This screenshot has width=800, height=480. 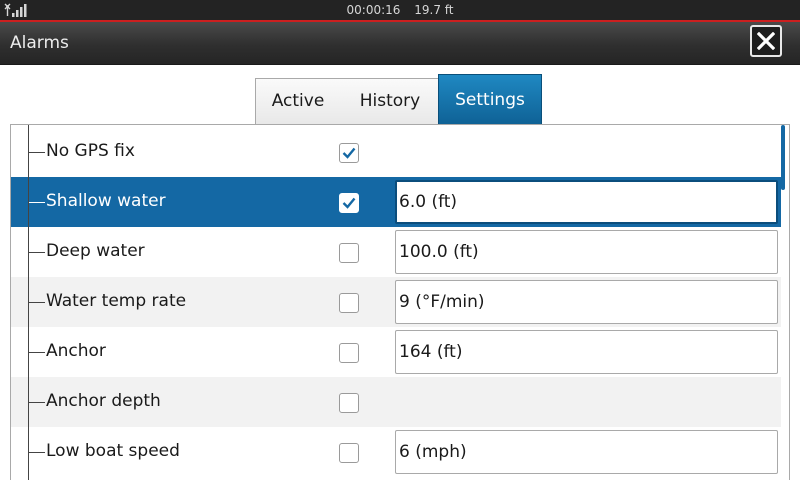 I want to click on alarm-row: Deep water 100.0 (ft), so click(x=396, y=252).